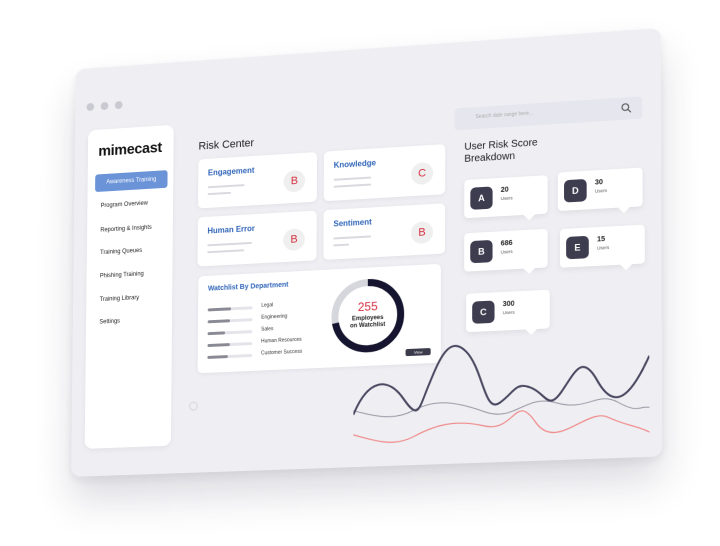 This screenshot has width=720, height=546. Describe the element at coordinates (118, 105) in the screenshot. I see `window-dot-maximize` at that location.